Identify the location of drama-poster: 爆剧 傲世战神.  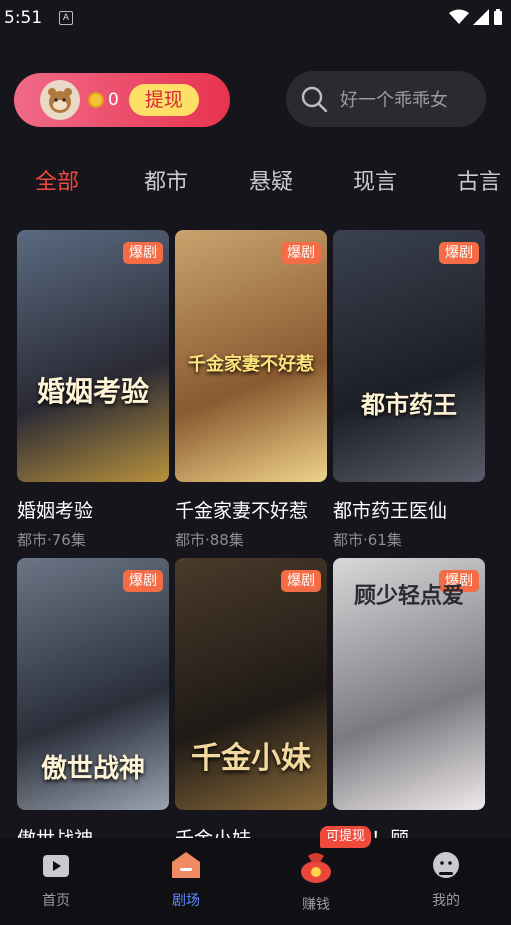
(93, 684).